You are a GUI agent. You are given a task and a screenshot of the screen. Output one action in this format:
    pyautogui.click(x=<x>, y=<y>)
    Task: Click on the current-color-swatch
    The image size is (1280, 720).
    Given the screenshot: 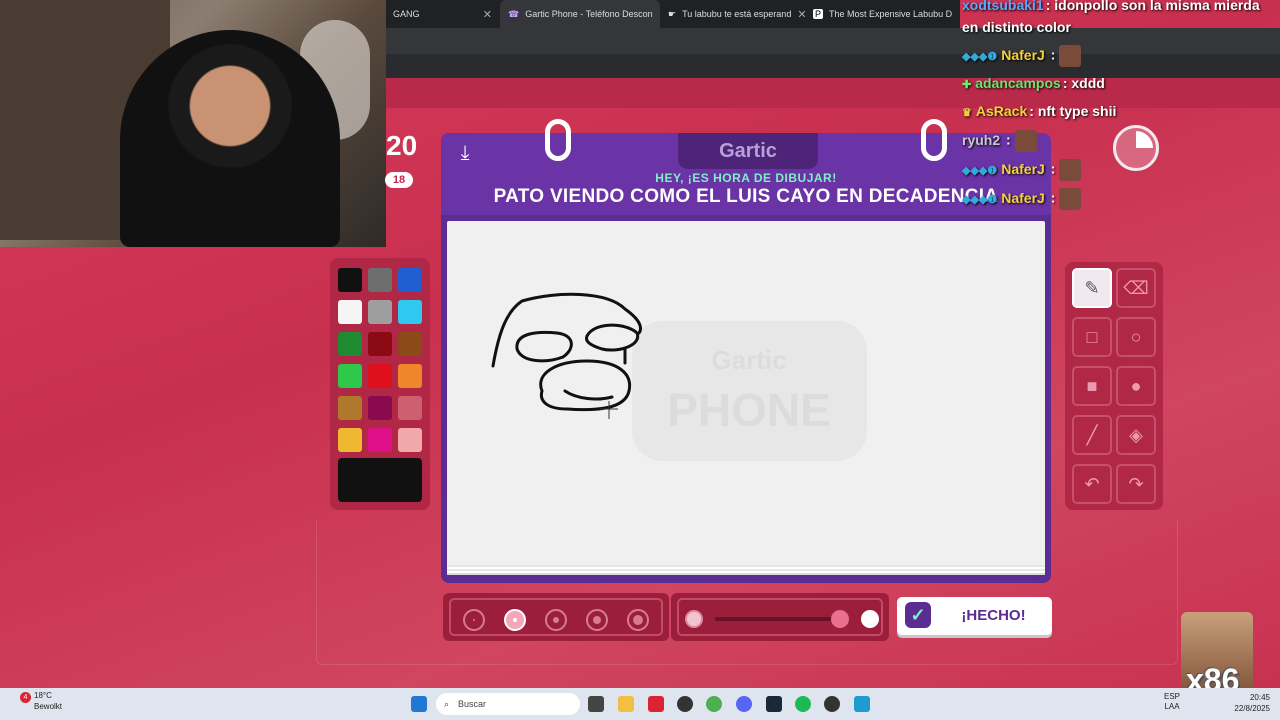 What is the action you would take?
    pyautogui.click(x=380, y=480)
    